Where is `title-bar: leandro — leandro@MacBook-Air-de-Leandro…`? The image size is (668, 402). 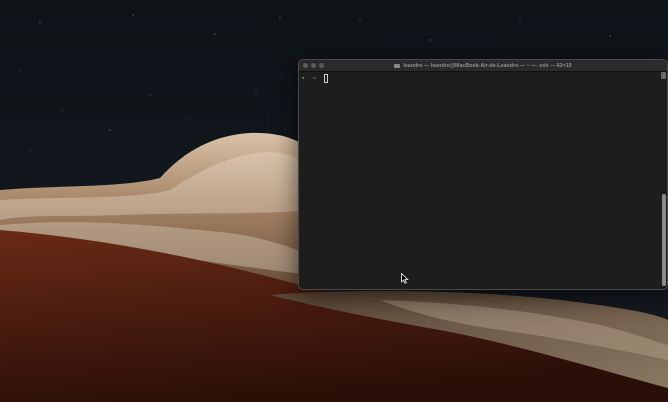 title-bar: leandro — leandro@MacBook-Air-de-Leandro… is located at coordinates (483, 66).